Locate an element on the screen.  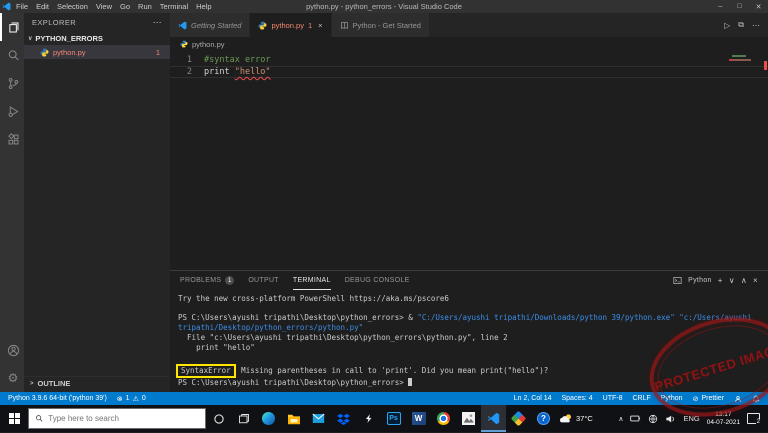
editor-more-actions-icon: ⋯ is located at coordinates (756, 25).